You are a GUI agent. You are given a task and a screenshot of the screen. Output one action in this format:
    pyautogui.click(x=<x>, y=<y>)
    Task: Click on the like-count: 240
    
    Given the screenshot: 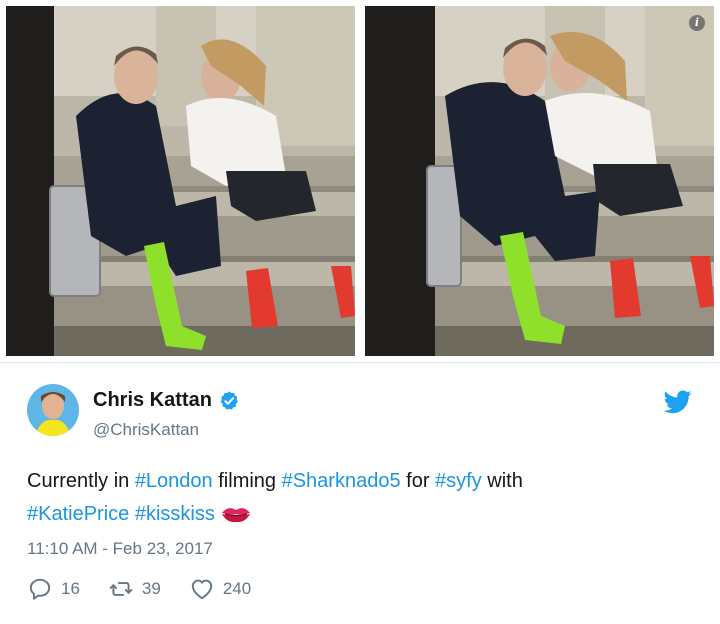 What is the action you would take?
    pyautogui.click(x=237, y=588)
    